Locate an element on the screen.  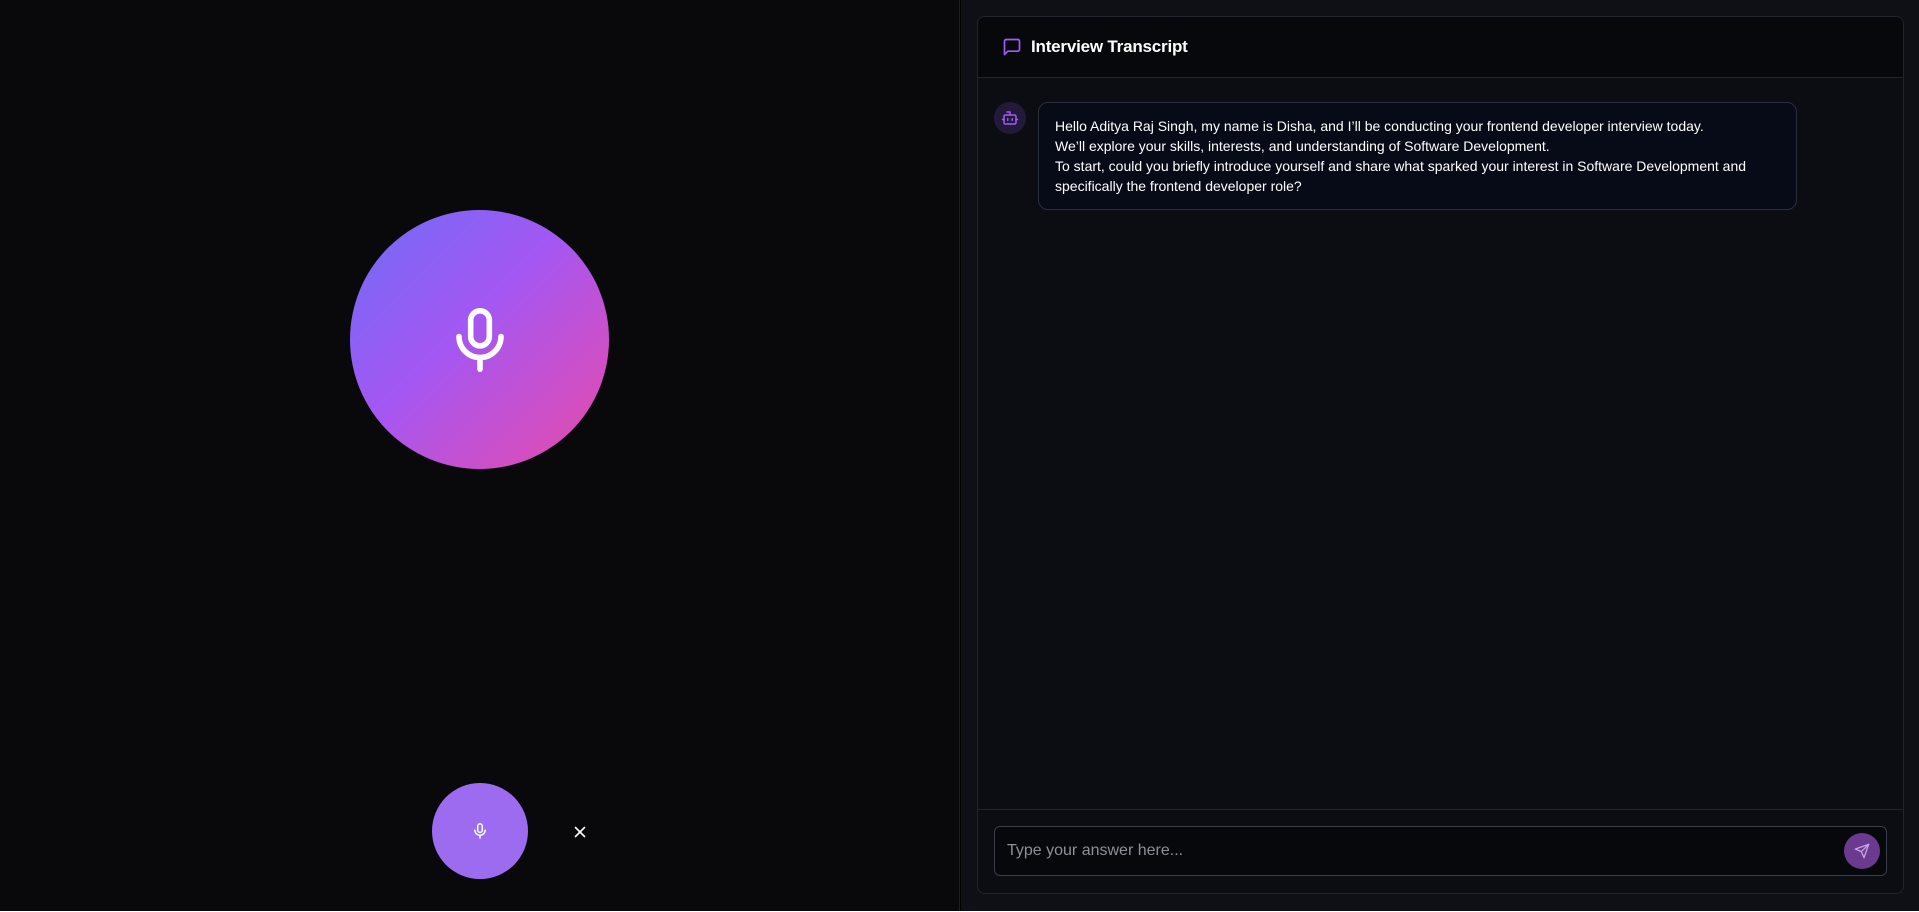
mic-toggle-button is located at coordinates (480, 831).